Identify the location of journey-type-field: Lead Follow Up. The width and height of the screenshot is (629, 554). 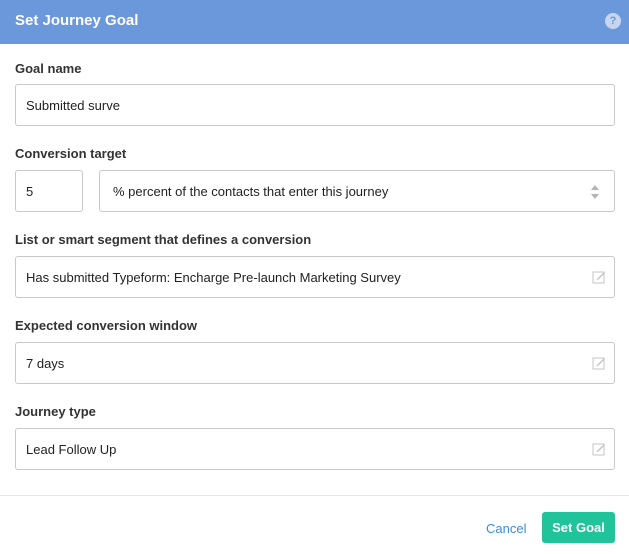
(315, 449).